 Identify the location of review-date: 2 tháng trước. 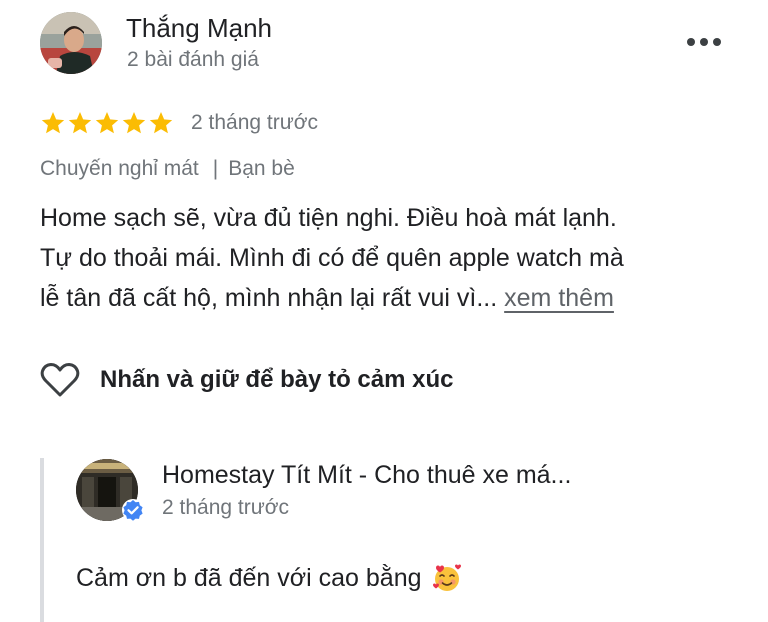
(255, 122).